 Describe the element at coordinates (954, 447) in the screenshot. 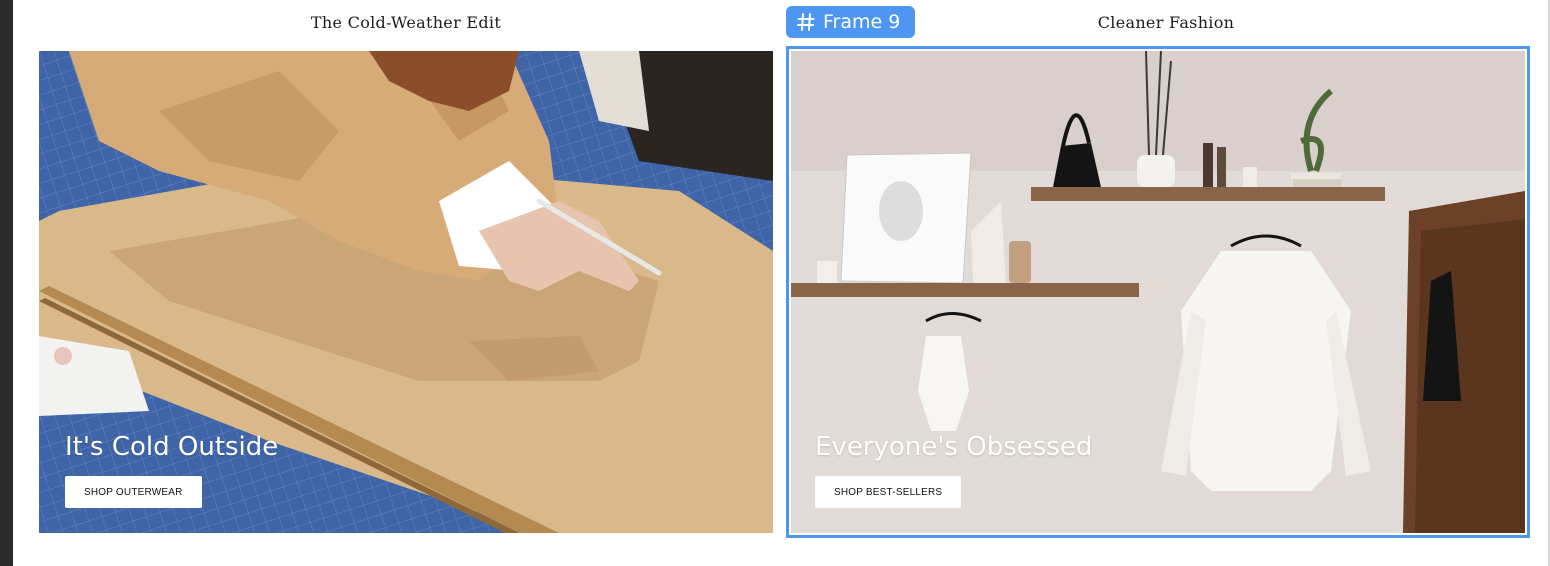

I see `card-headline: Everyone's Obsessed` at that location.